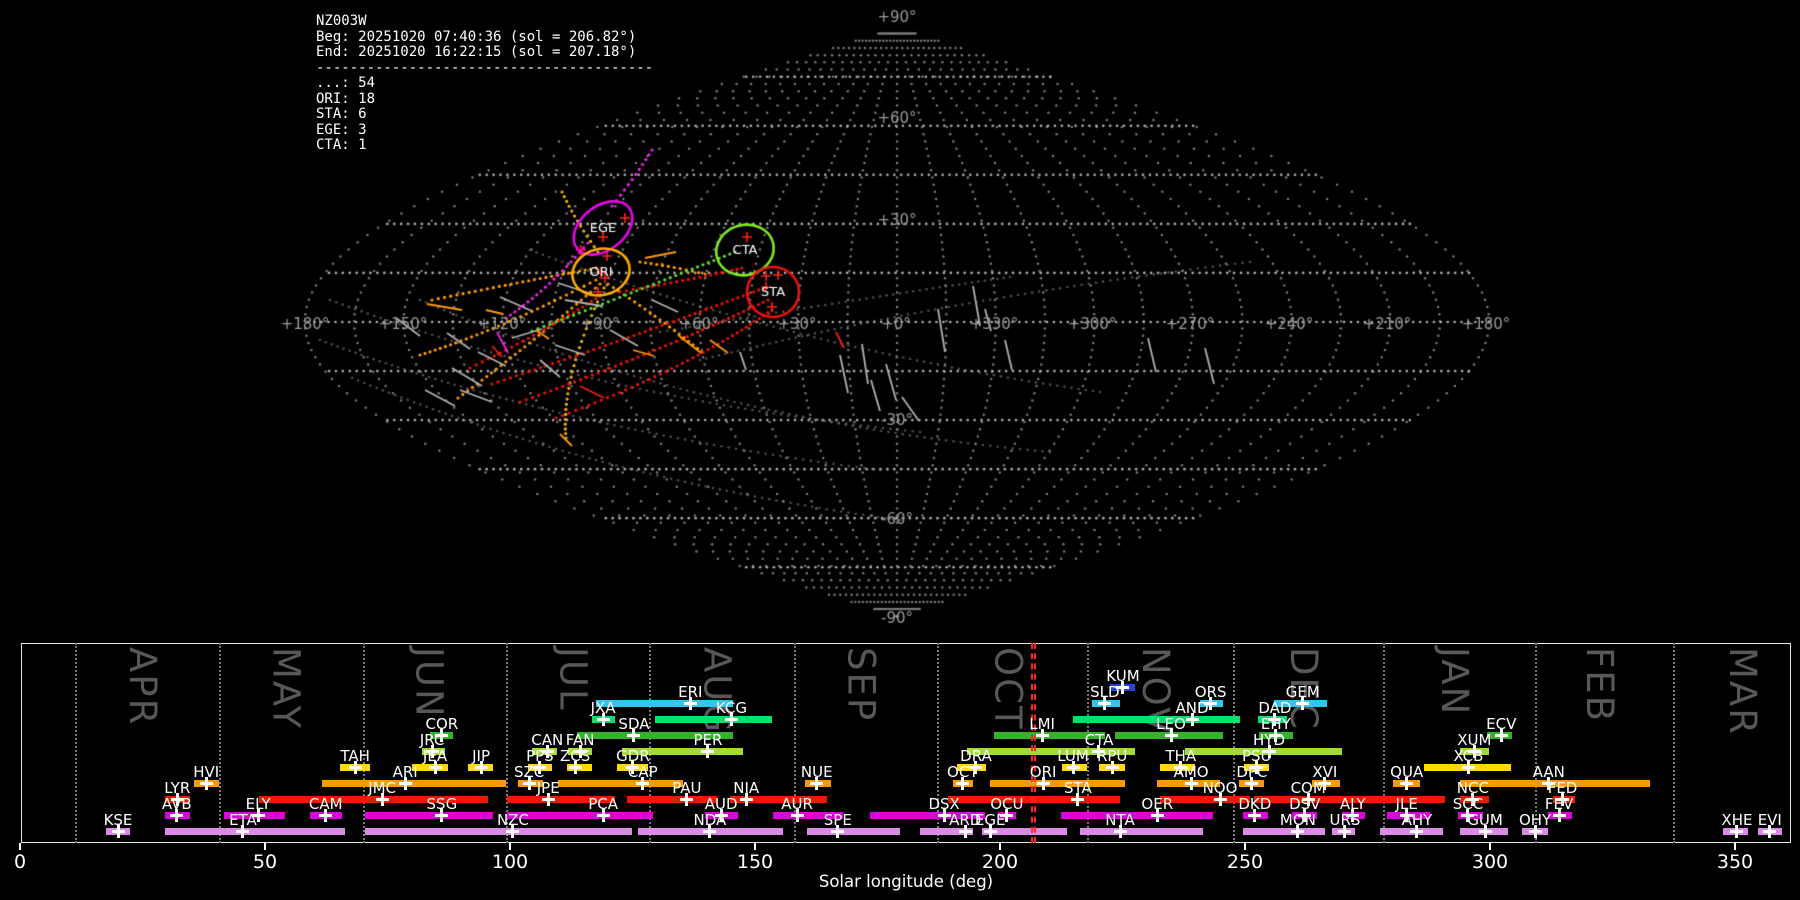 This screenshot has width=1800, height=900. I want to click on peak-marker-NDA, so click(710, 831).